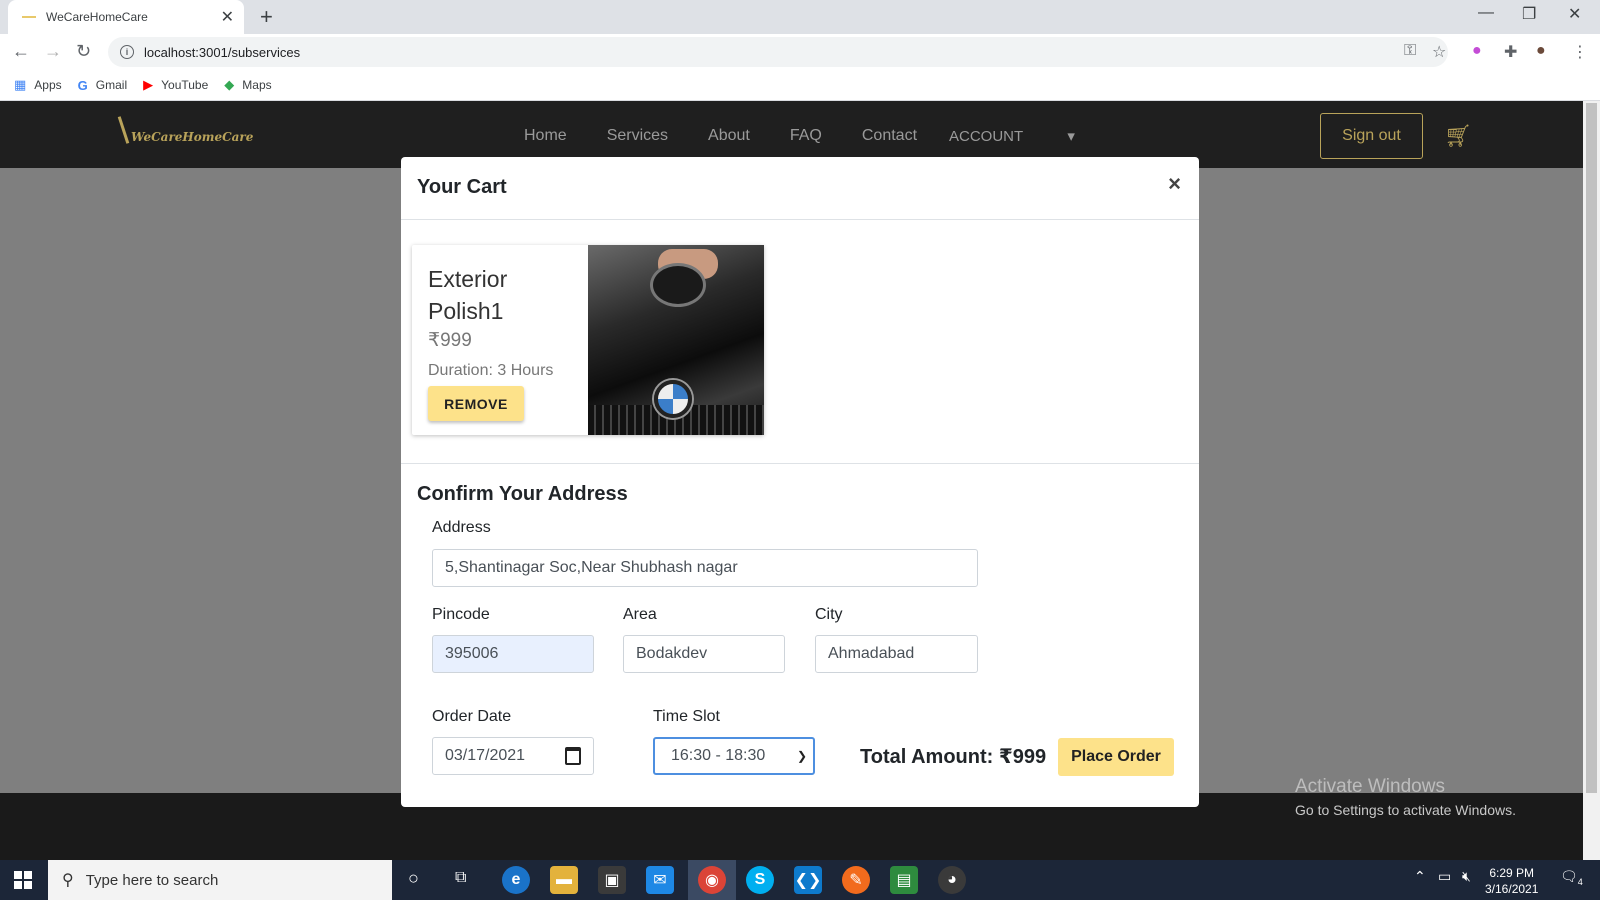 The width and height of the screenshot is (1600, 900). Describe the element at coordinates (1541, 51) in the screenshot. I see `profile-avatar-icon: ●` at that location.